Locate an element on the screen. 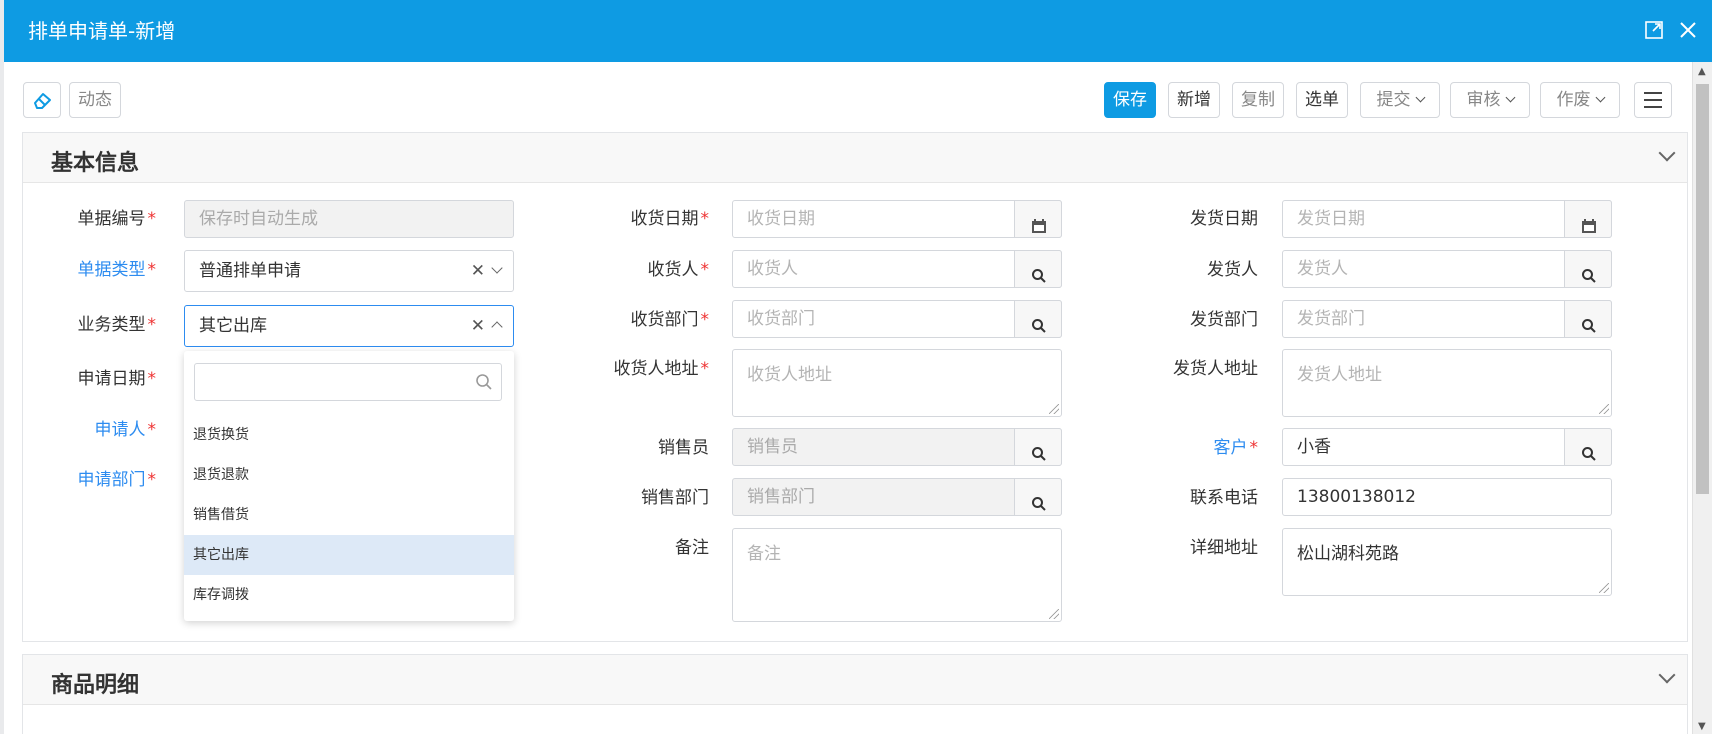 This screenshot has height=734, width=1712. submit-label: 提交 is located at coordinates (1393, 100).